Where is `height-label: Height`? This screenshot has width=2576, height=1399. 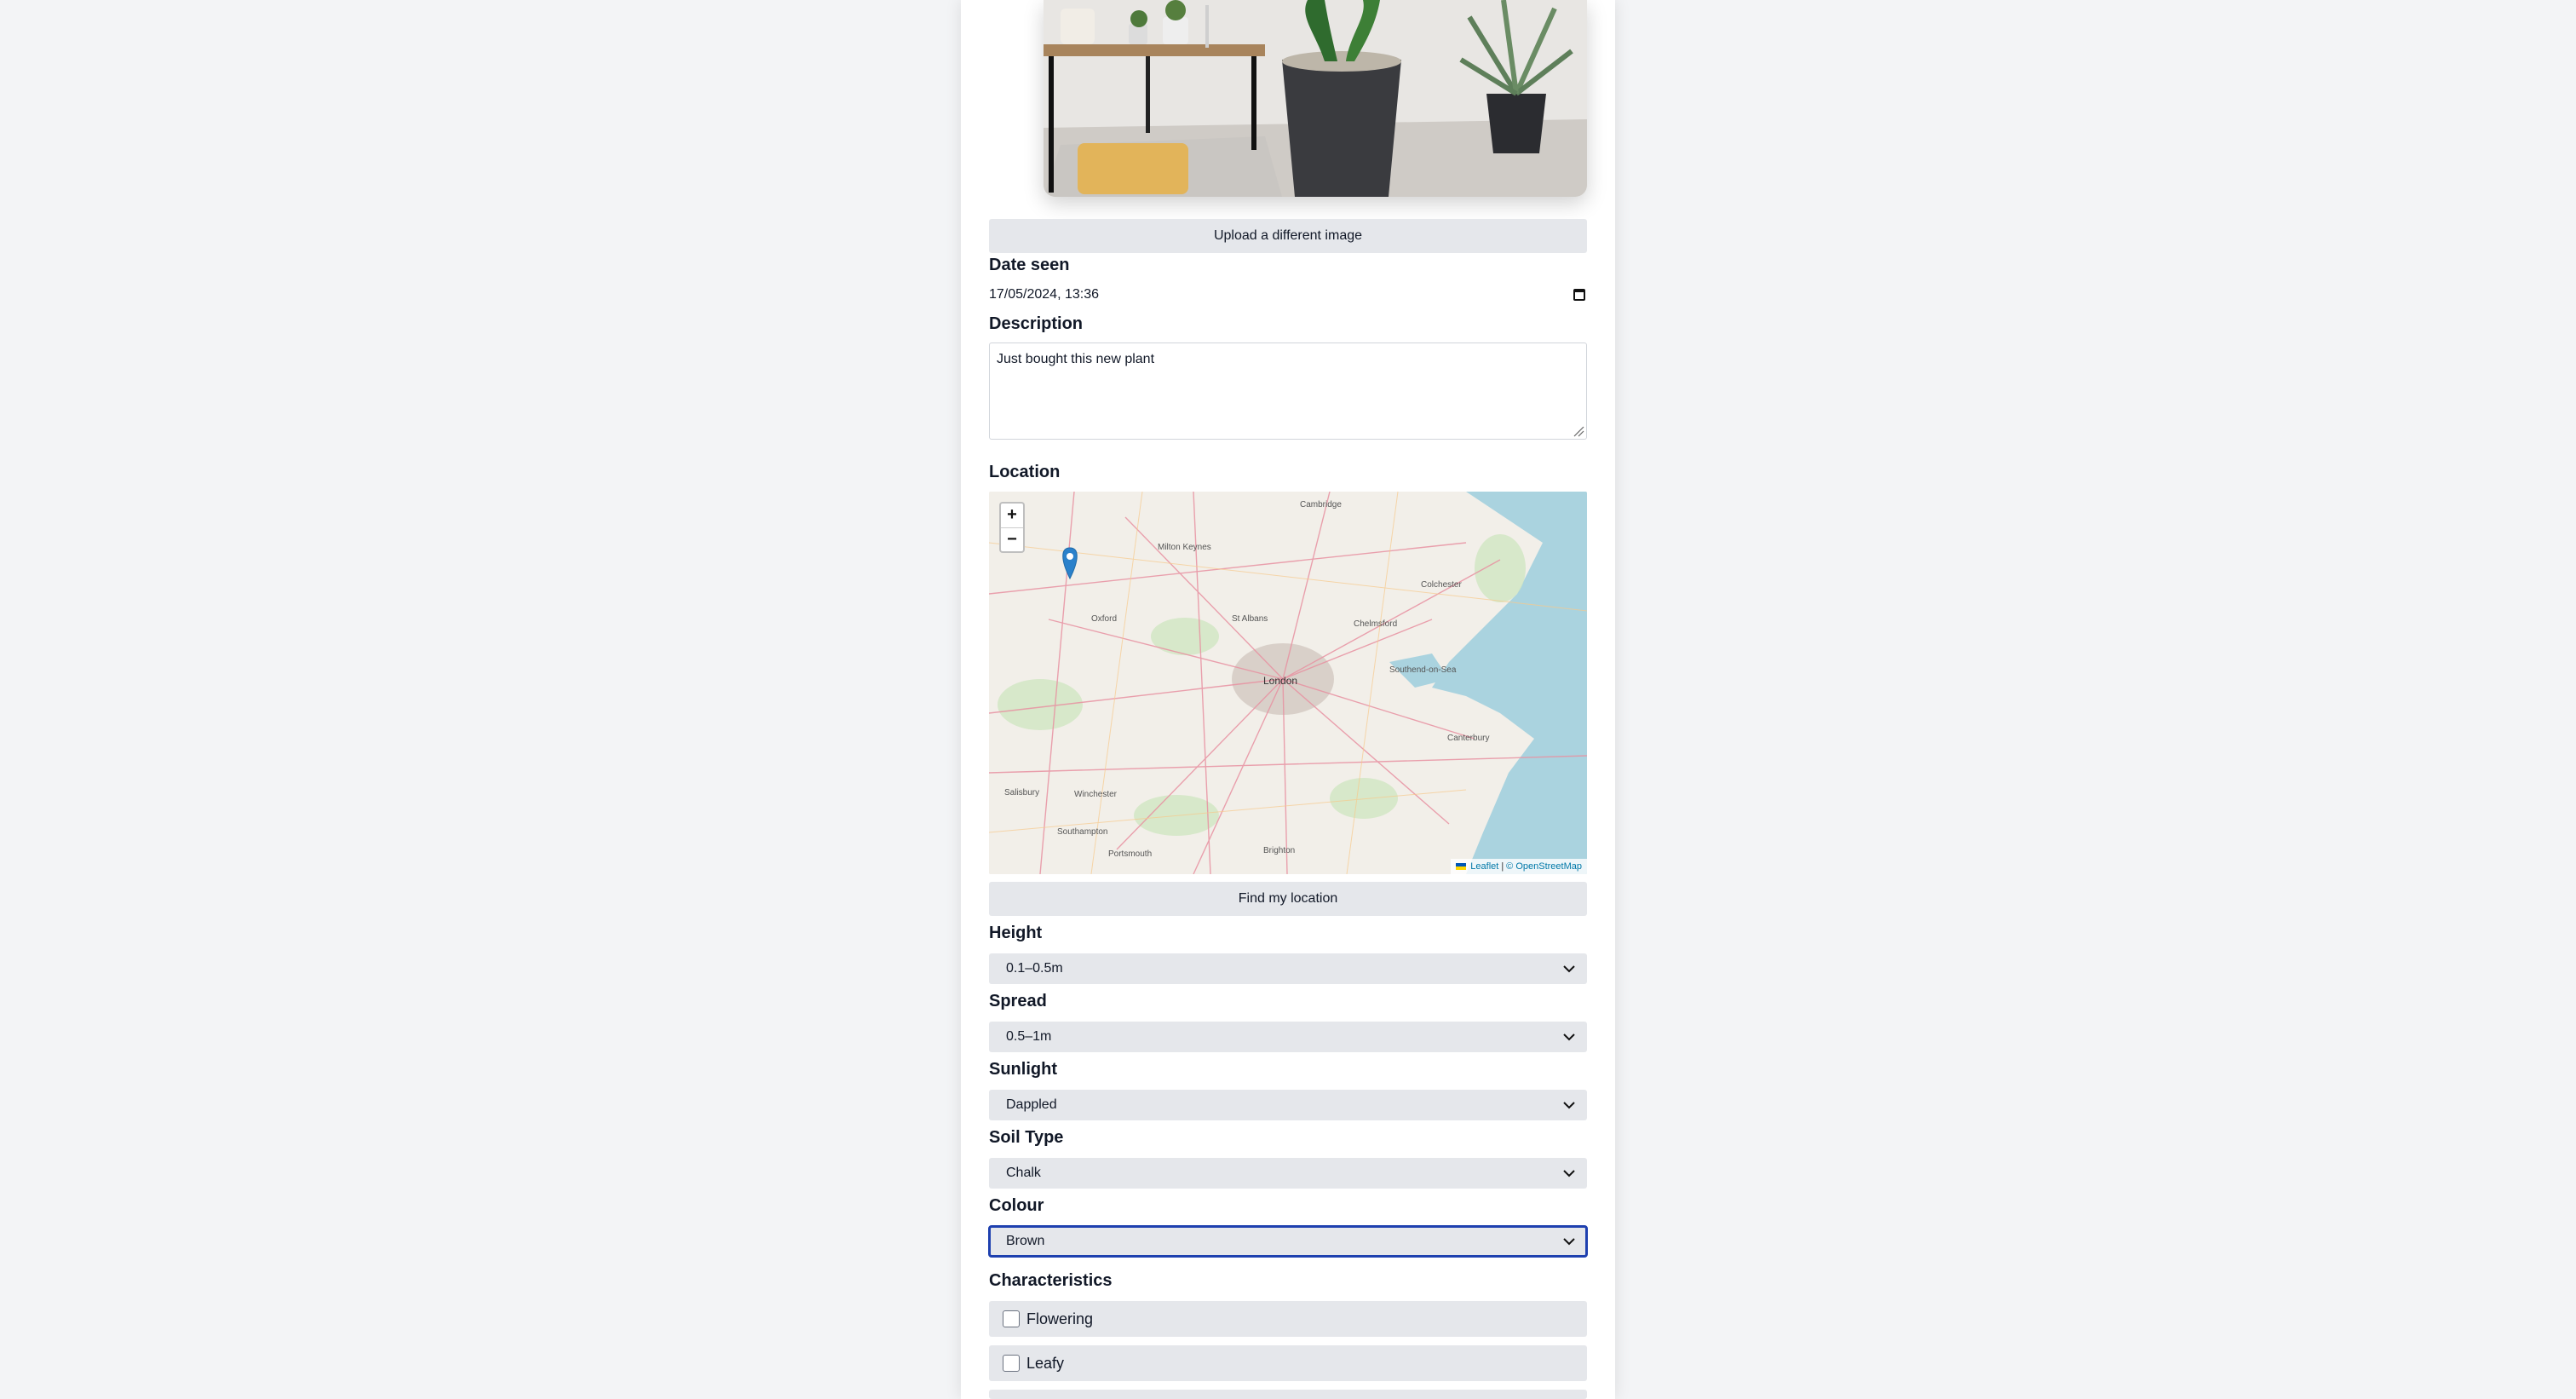 height-label: Height is located at coordinates (1016, 933).